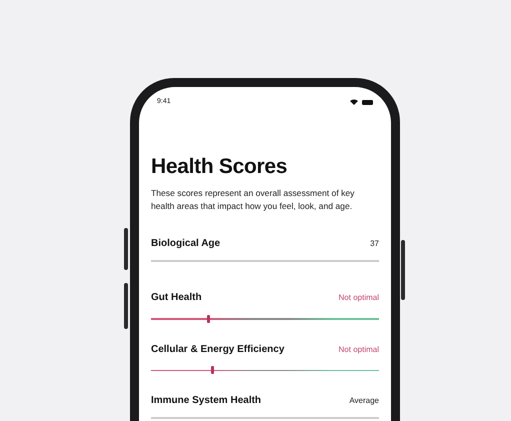 This screenshot has height=421, width=511. I want to click on score-label: Immune System Health, so click(206, 401).